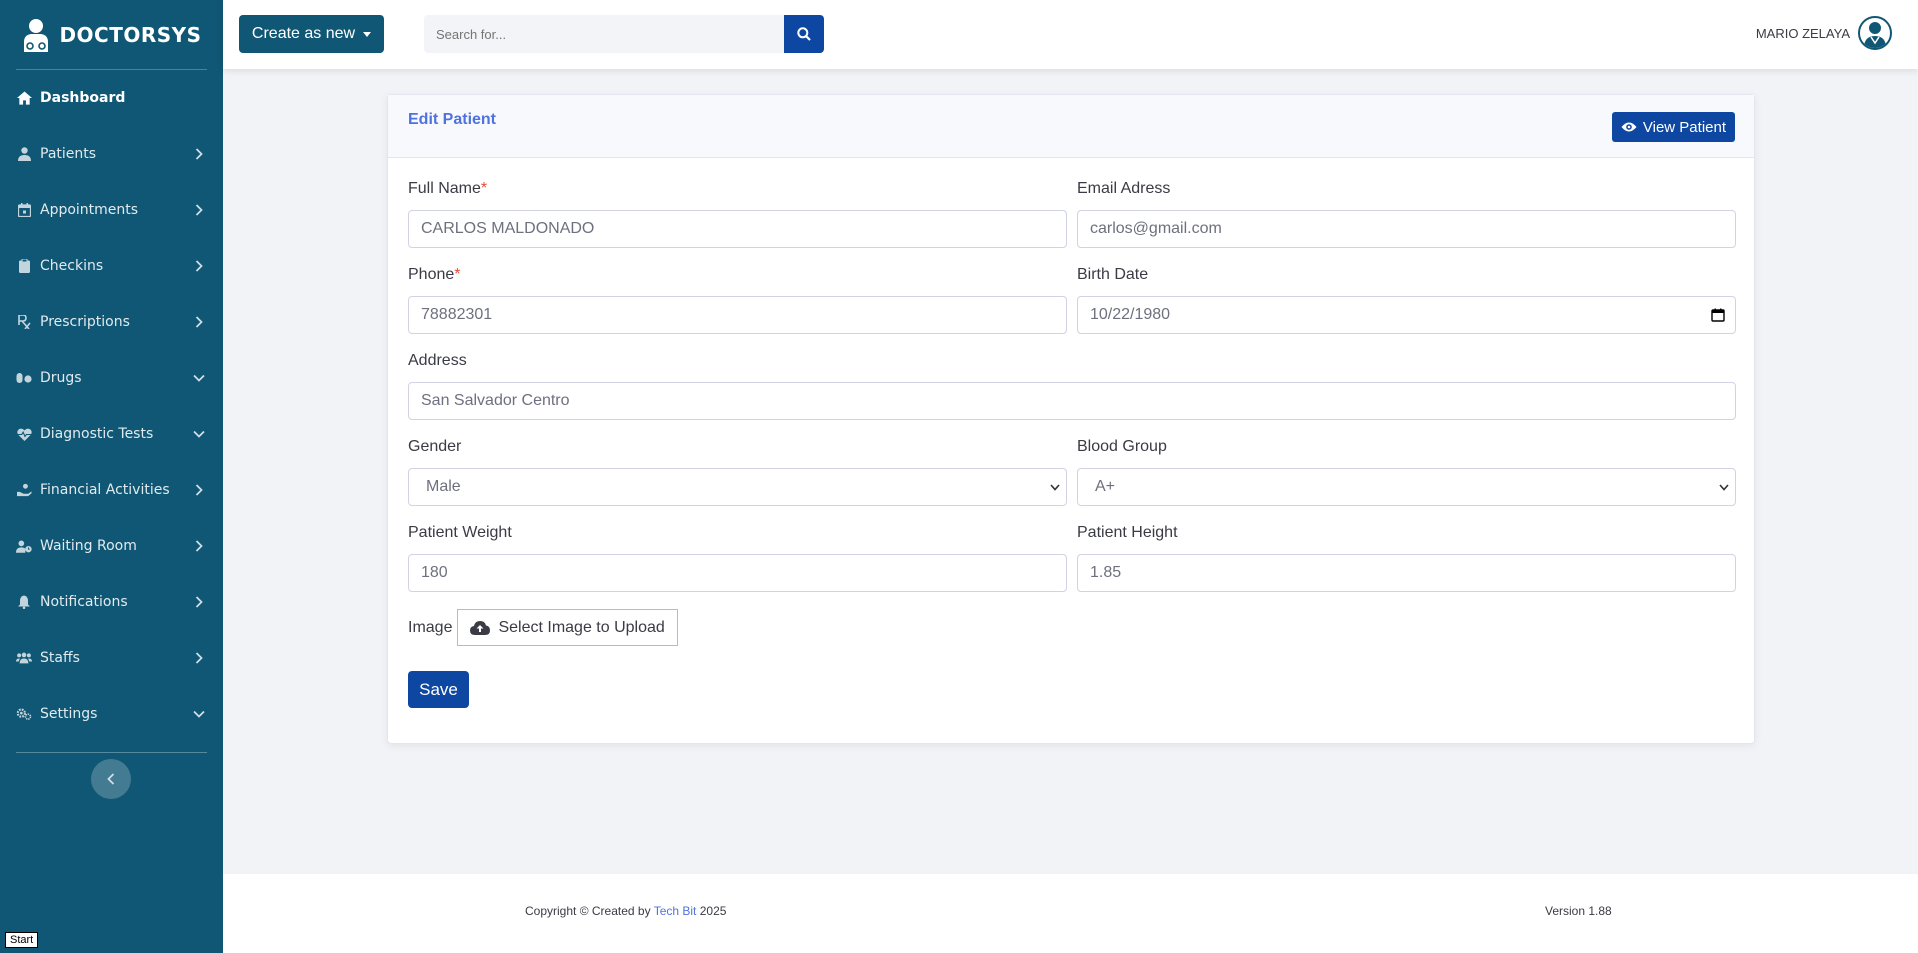 The image size is (1918, 953). I want to click on cogs-icon, so click(24, 714).